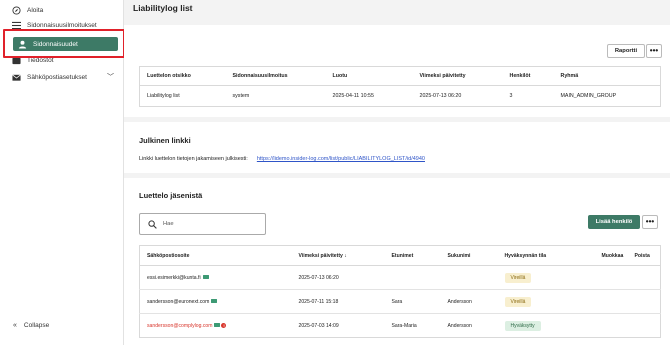 This screenshot has height=345, width=670. What do you see at coordinates (338, 277) in the screenshot?
I see `updated-cell: 2025-07-13 06:20` at bounding box center [338, 277].